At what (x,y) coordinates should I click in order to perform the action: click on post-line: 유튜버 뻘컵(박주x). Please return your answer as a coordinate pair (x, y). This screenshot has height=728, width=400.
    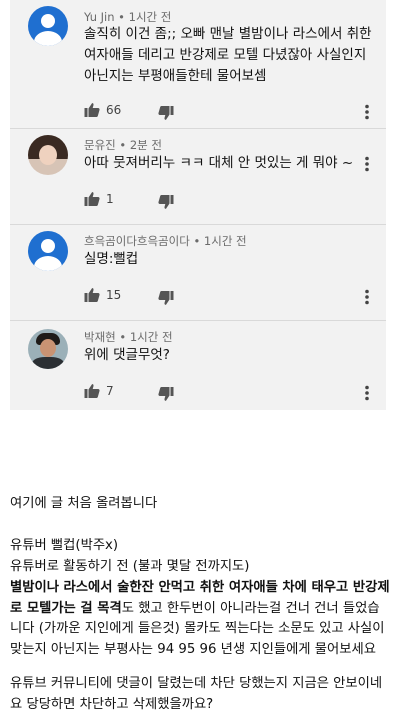
    Looking at the image, I should click on (64, 545).